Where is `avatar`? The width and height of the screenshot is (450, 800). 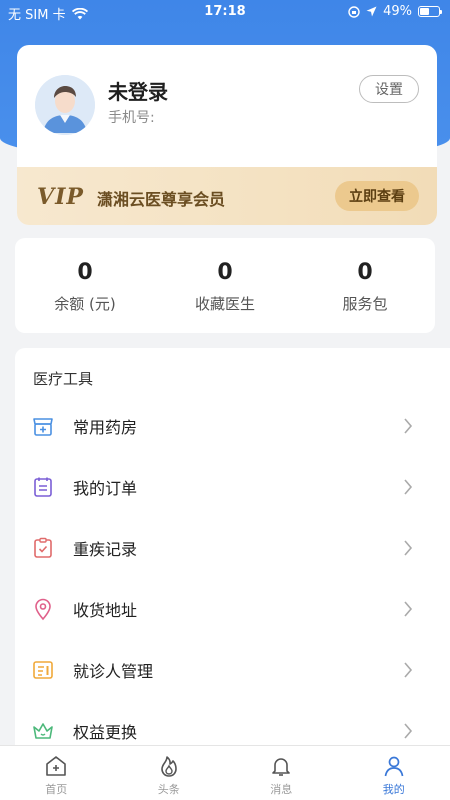 avatar is located at coordinates (65, 105).